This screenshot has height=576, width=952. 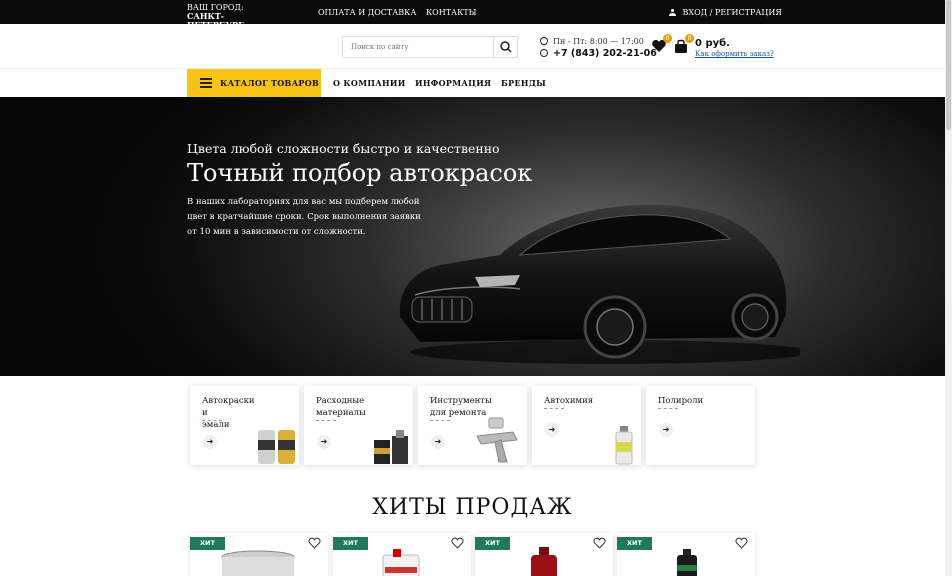 What do you see at coordinates (544, 41) in the screenshot?
I see `clock-icon` at bounding box center [544, 41].